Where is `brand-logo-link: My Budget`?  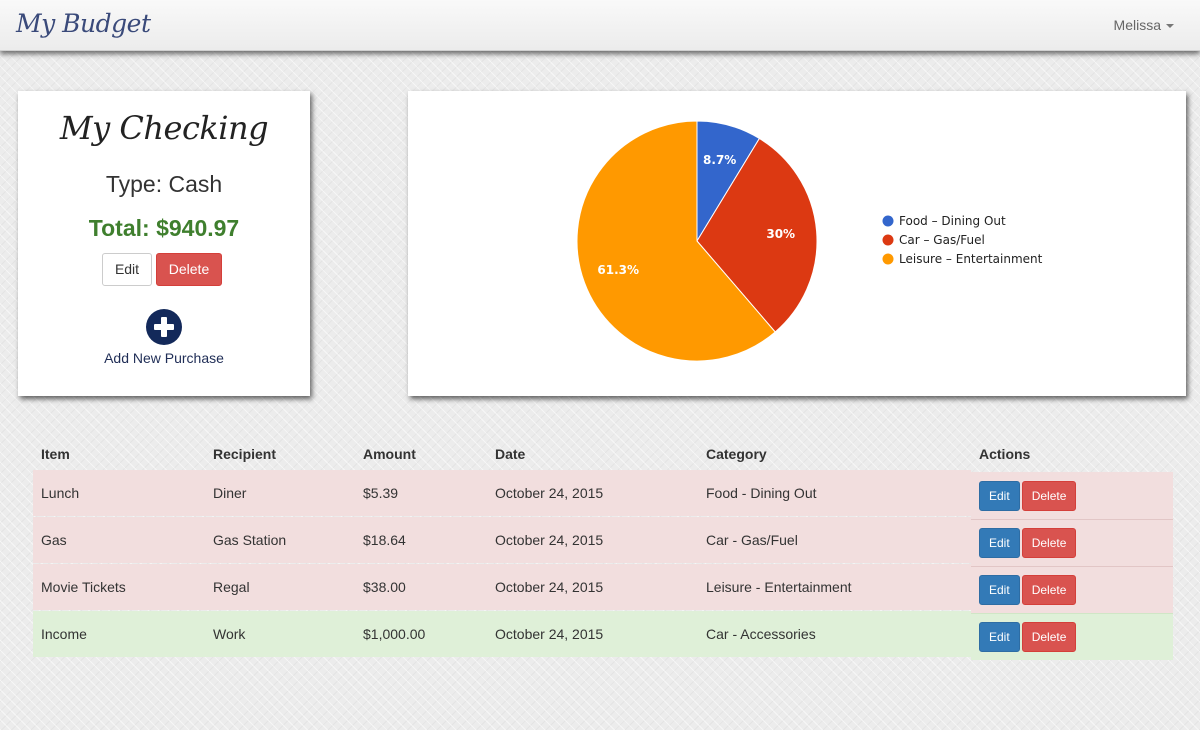 brand-logo-link: My Budget is located at coordinates (83, 23).